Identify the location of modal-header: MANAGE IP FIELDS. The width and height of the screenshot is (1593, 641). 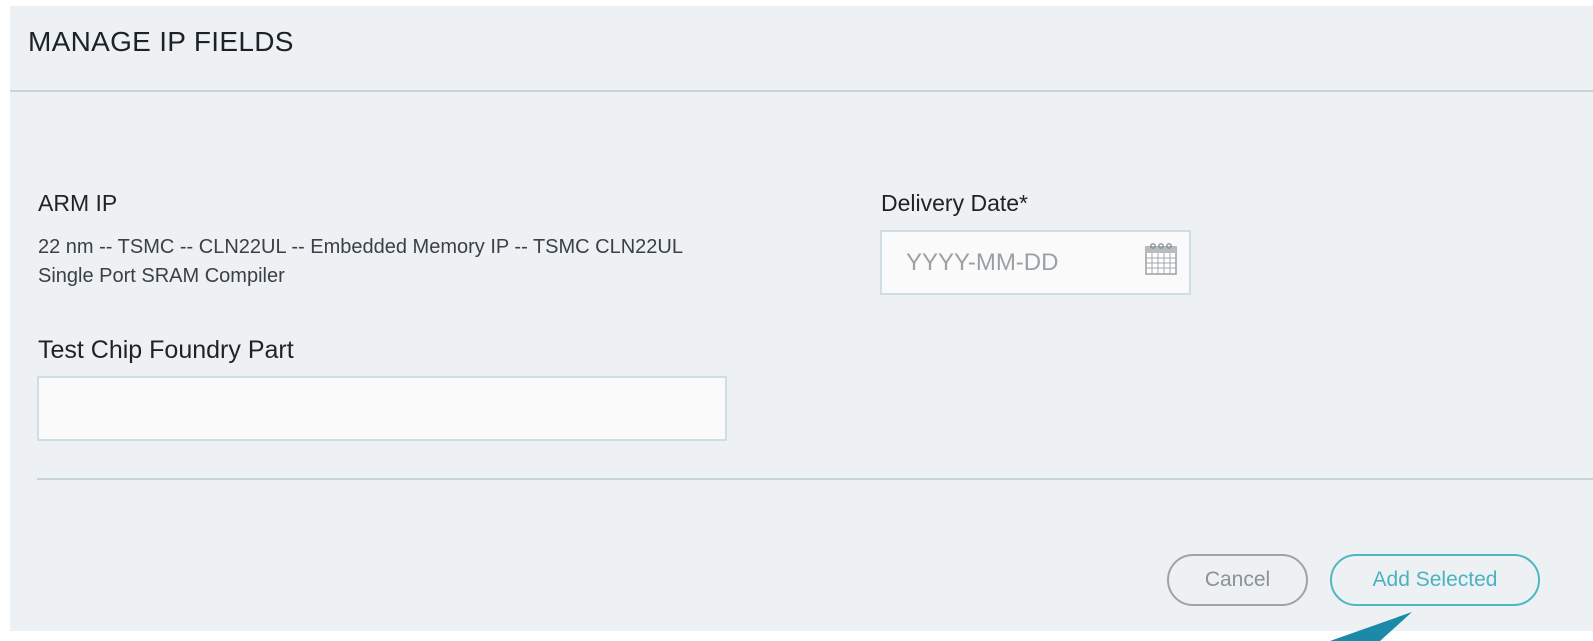
(801, 49).